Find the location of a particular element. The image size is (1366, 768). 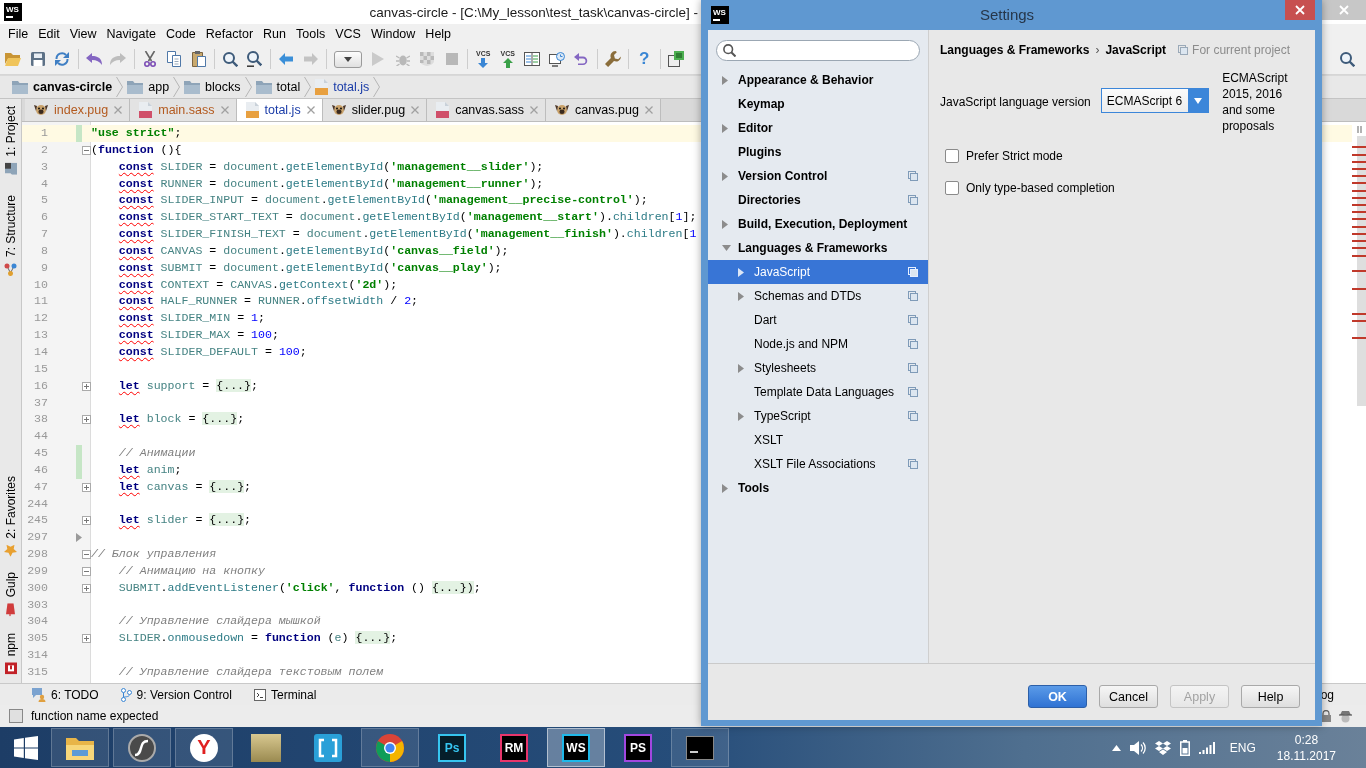

diamond-cluster-icon is located at coordinates (1162, 747).